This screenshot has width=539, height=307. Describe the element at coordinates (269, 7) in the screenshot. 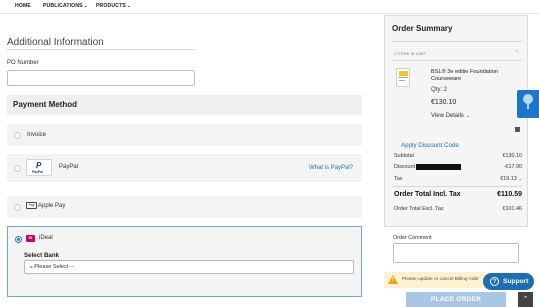

I see `top-navigation: HOME PUBLICATIONS⌄ PRODUCTS⌄` at that location.